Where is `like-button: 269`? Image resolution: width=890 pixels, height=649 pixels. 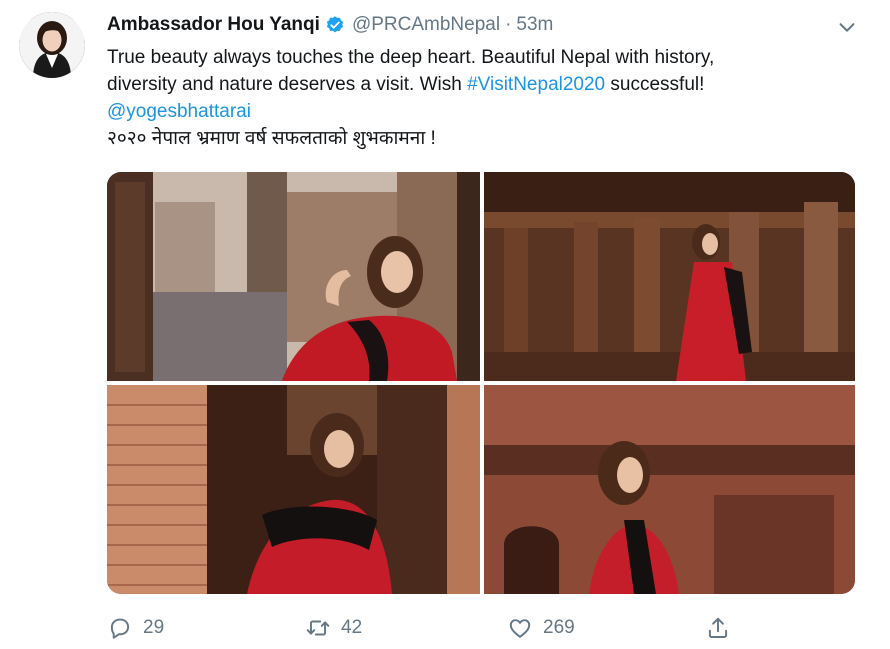
like-button: 269 is located at coordinates (541, 628).